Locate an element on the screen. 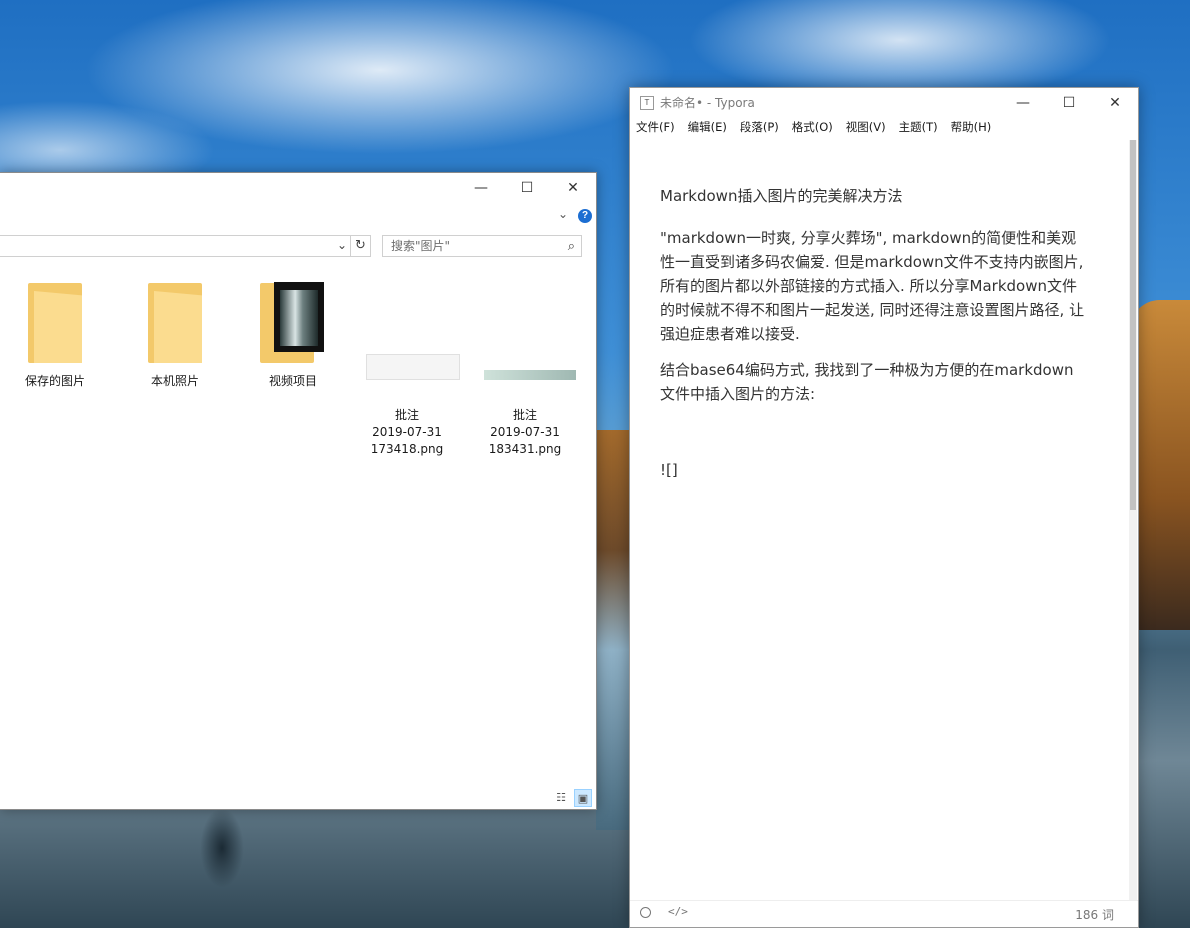  file-item: 批注 2019-07-31 183431.png is located at coordinates (525, 376).